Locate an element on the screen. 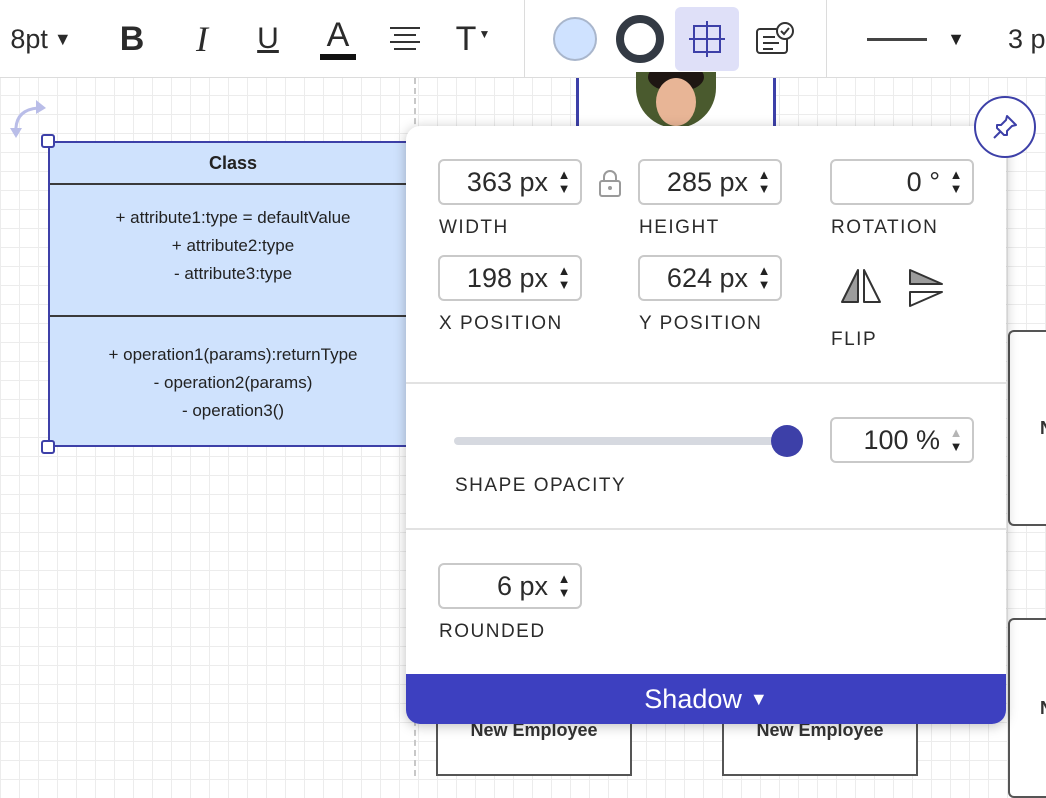 This screenshot has height=798, width=1046. stroke-width-value: 3 p is located at coordinates (1027, 38).